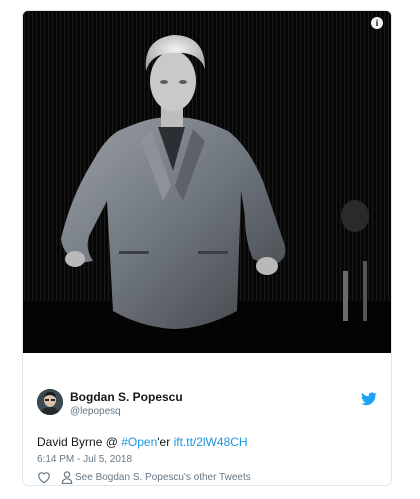 Image resolution: width=420 pixels, height=499 pixels. I want to click on tweet-text-prefix: David Byrne @, so click(79, 442).